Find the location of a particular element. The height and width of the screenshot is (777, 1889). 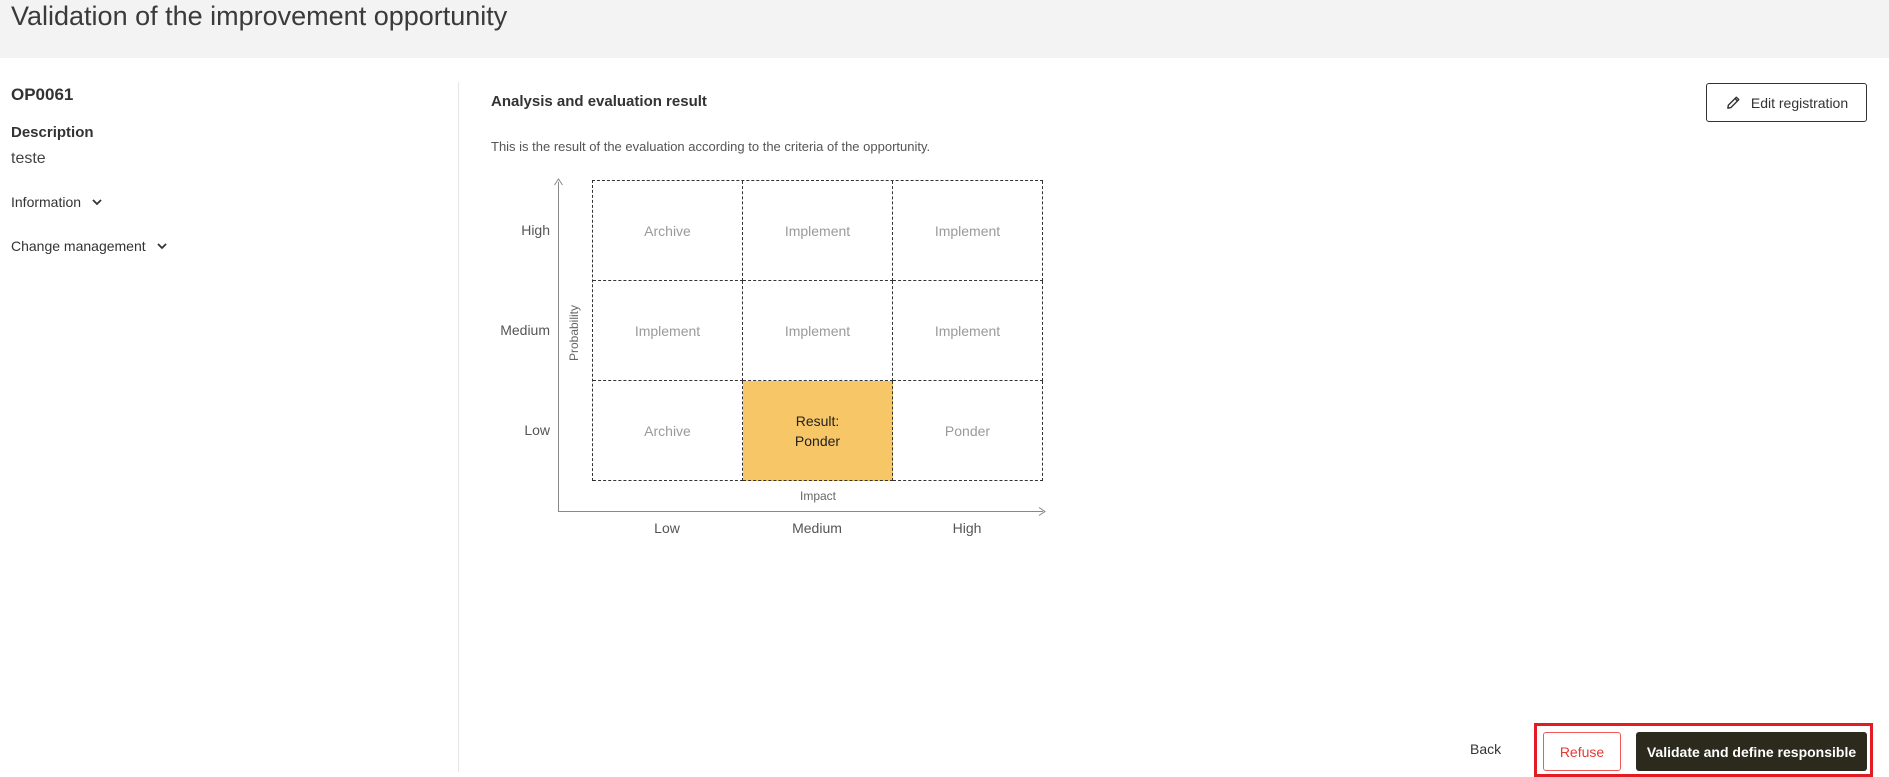

col-label-high: High is located at coordinates (967, 528).